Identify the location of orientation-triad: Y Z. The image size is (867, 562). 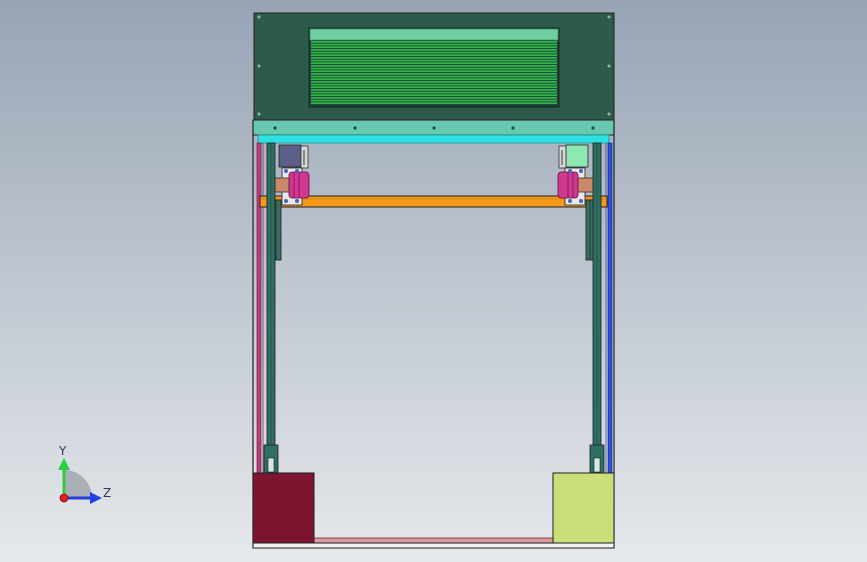
(84, 474).